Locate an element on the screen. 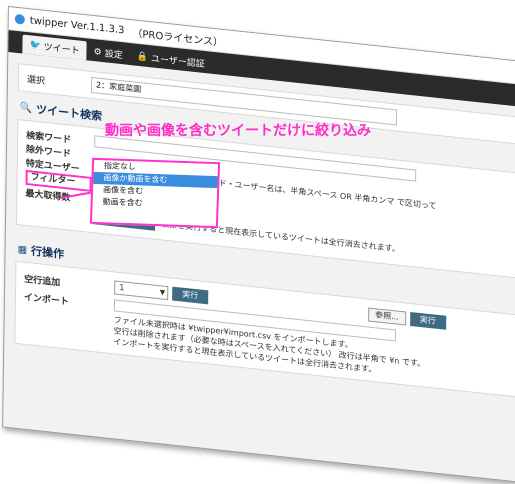 Image resolution: width=515 pixels, height=484 pixels. gear-icon: ⚙ is located at coordinates (97, 52).